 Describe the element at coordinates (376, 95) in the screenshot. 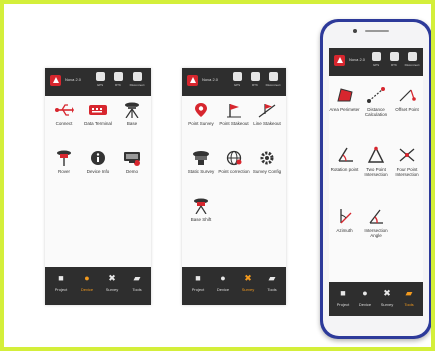

I see `distance-calculation-icon` at that location.